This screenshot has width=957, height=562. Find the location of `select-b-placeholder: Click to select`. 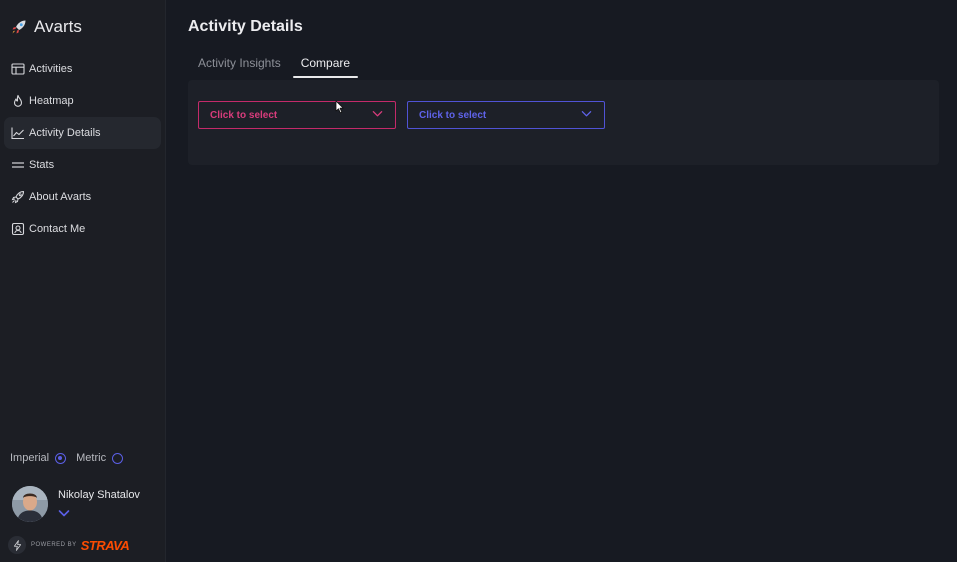

select-b-placeholder: Click to select is located at coordinates (453, 115).